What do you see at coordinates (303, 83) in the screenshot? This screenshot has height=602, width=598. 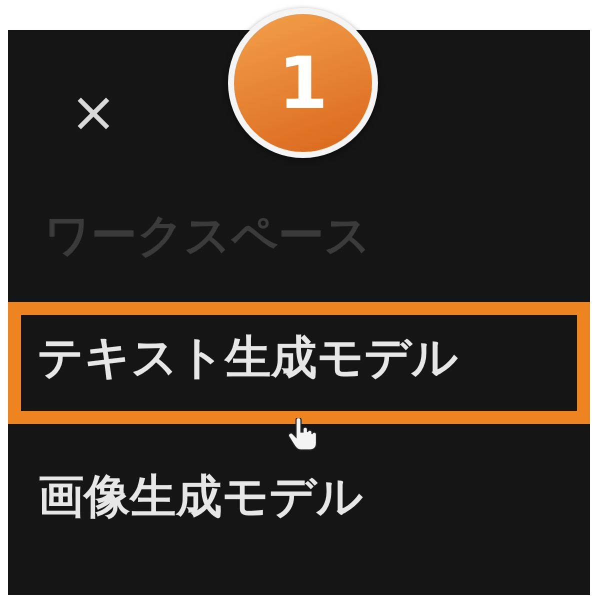 I see `step-number-badge: 1` at bounding box center [303, 83].